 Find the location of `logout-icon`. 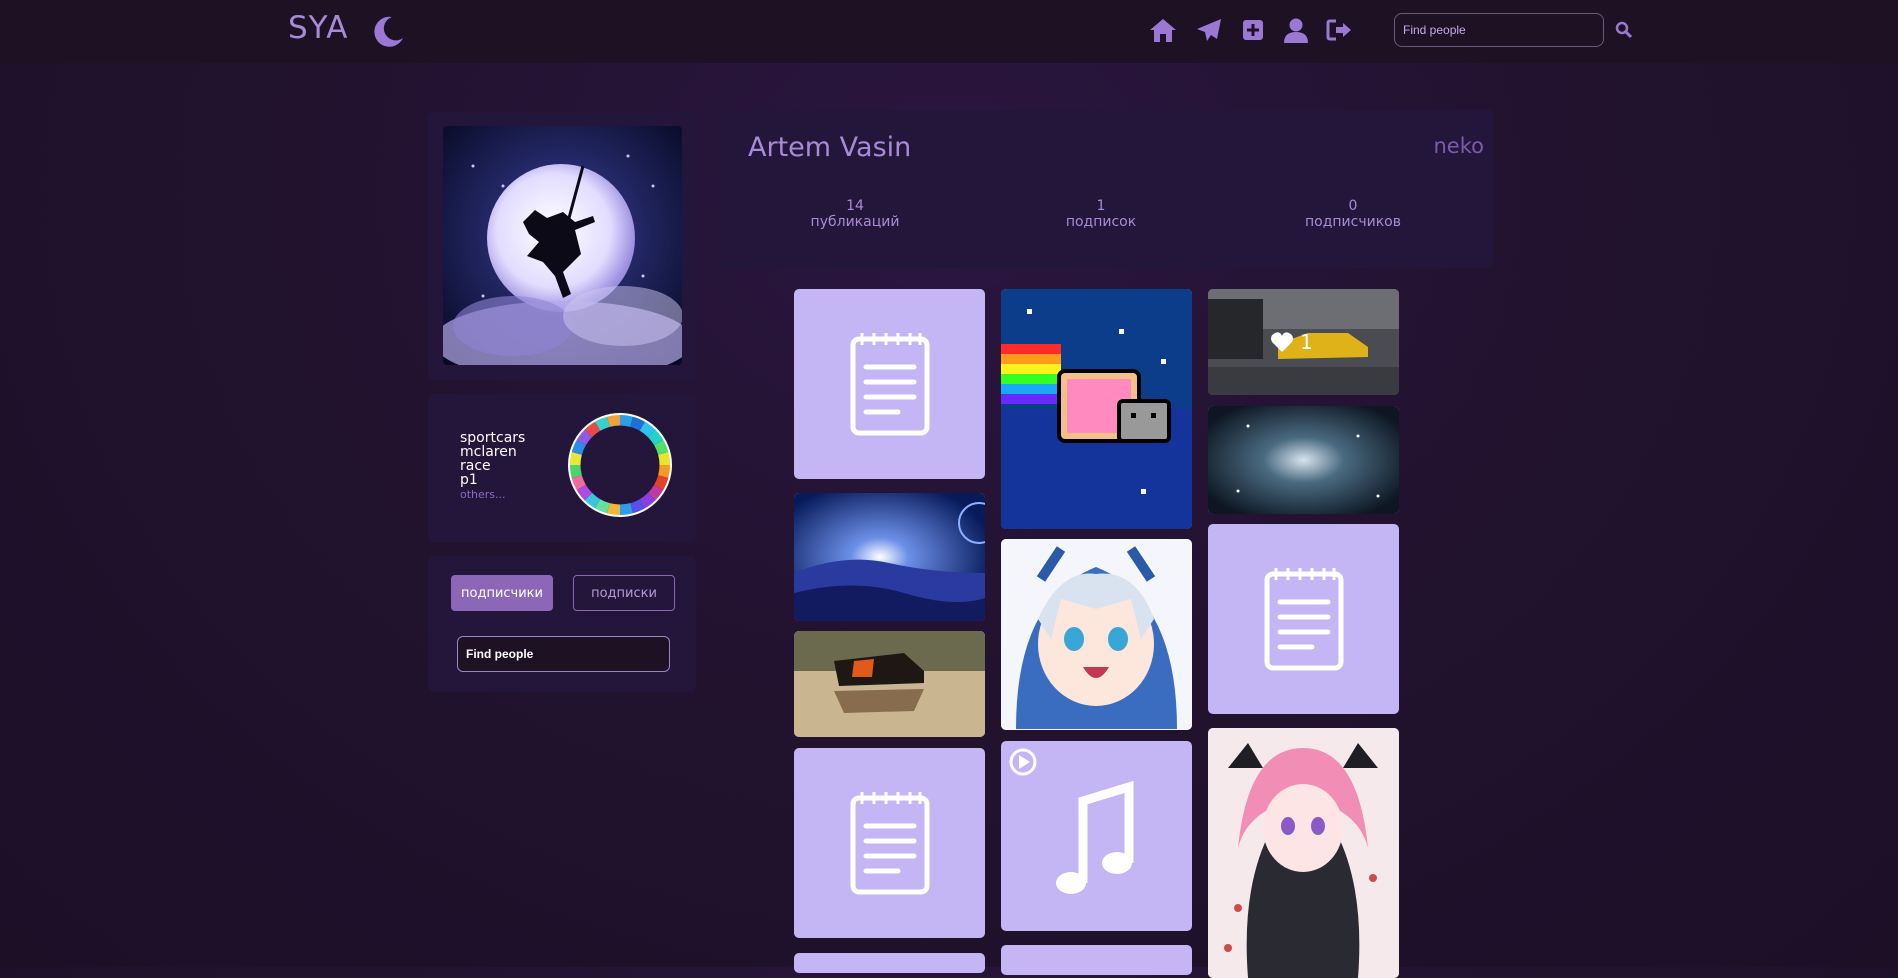

logout-icon is located at coordinates (1340, 30).